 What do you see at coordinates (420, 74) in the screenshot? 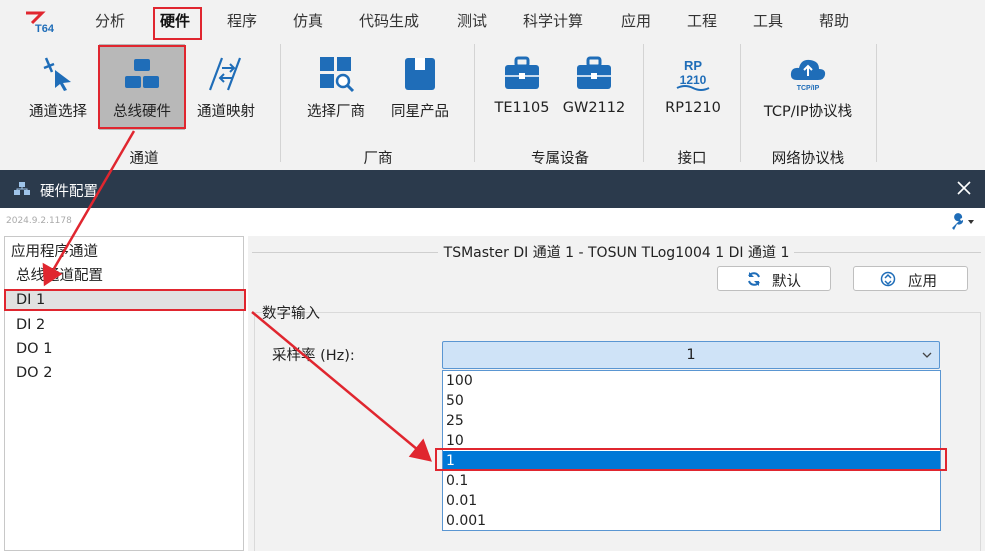
I see `product-box-icon` at bounding box center [420, 74].